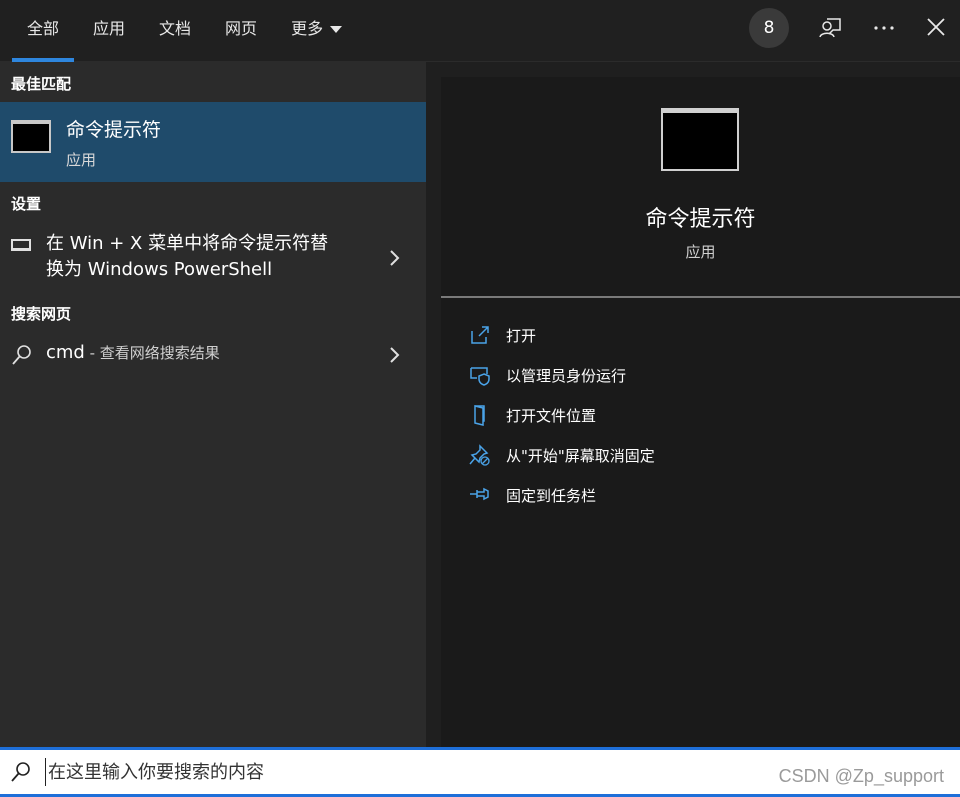 The width and height of the screenshot is (960, 797). I want to click on web-query: cmd, so click(65, 352).